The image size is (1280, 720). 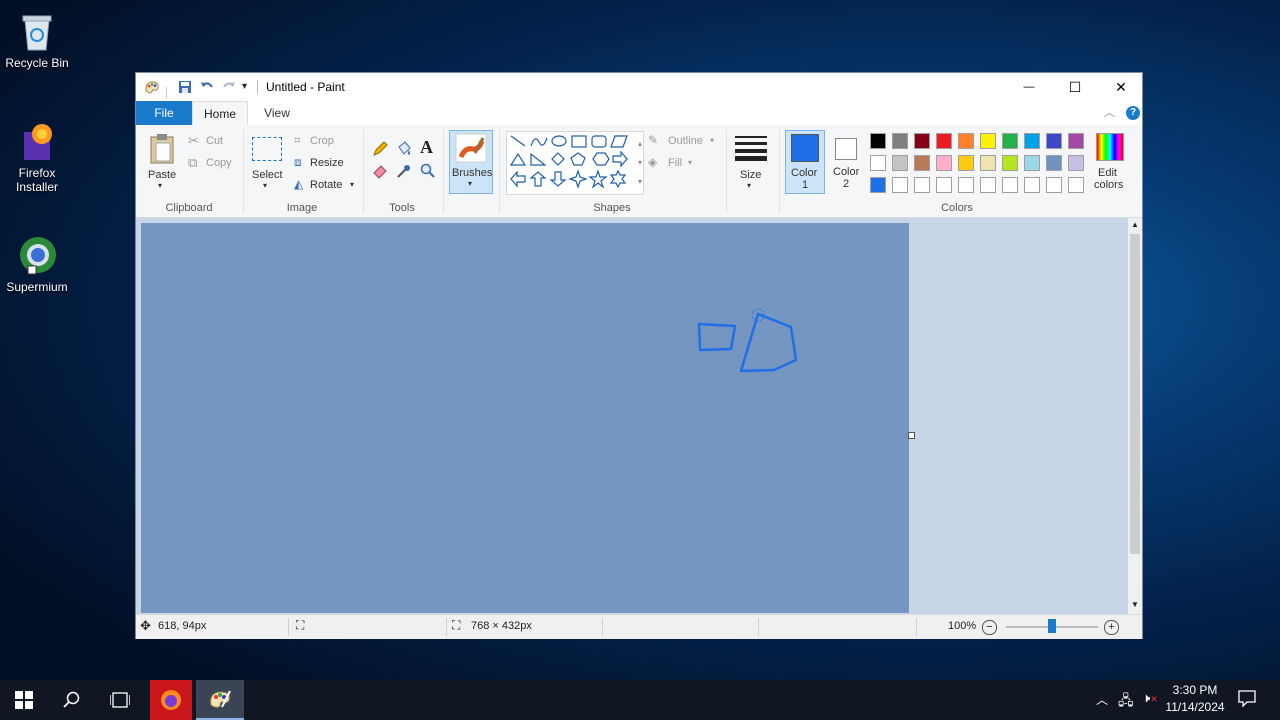 What do you see at coordinates (402, 208) in the screenshot?
I see `group-label-tools: Tools` at bounding box center [402, 208].